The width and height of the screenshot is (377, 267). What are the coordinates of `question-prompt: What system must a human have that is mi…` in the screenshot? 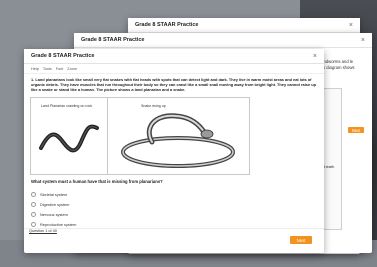 It's located at (97, 181).